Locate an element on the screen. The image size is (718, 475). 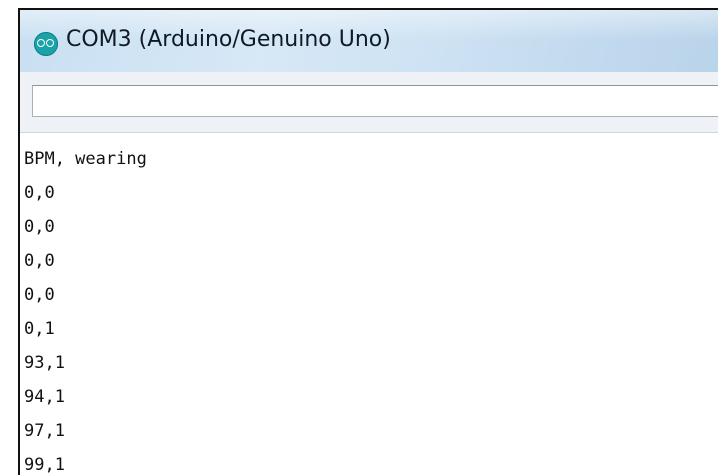
send-bar is located at coordinates (369, 102).